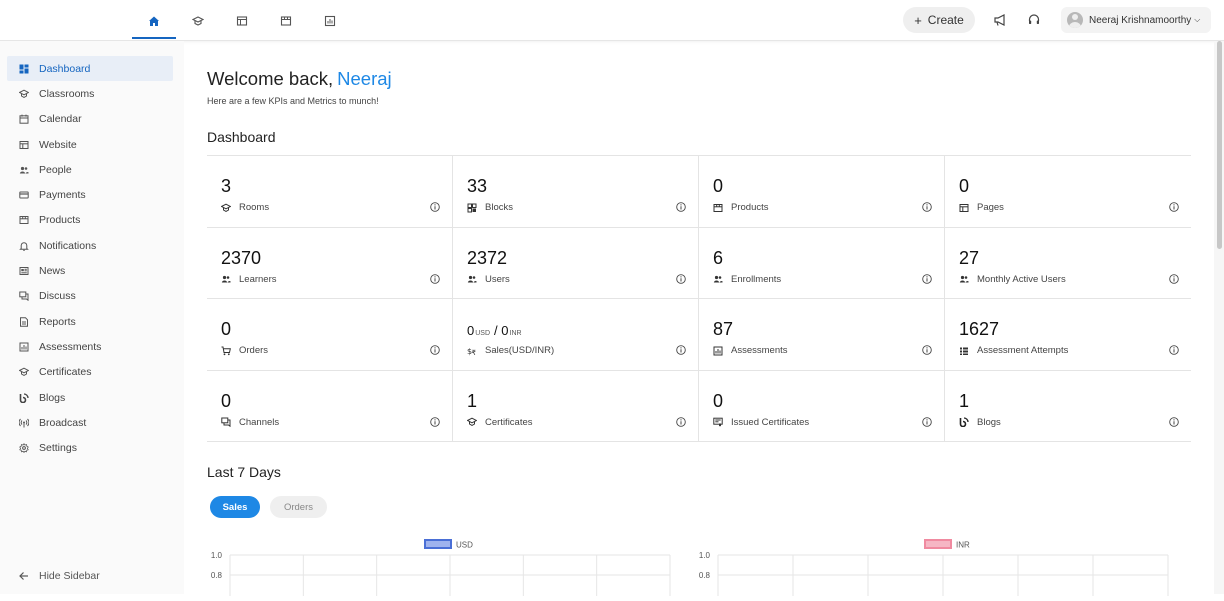  Describe the element at coordinates (24, 246) in the screenshot. I see `bell-icon` at that location.